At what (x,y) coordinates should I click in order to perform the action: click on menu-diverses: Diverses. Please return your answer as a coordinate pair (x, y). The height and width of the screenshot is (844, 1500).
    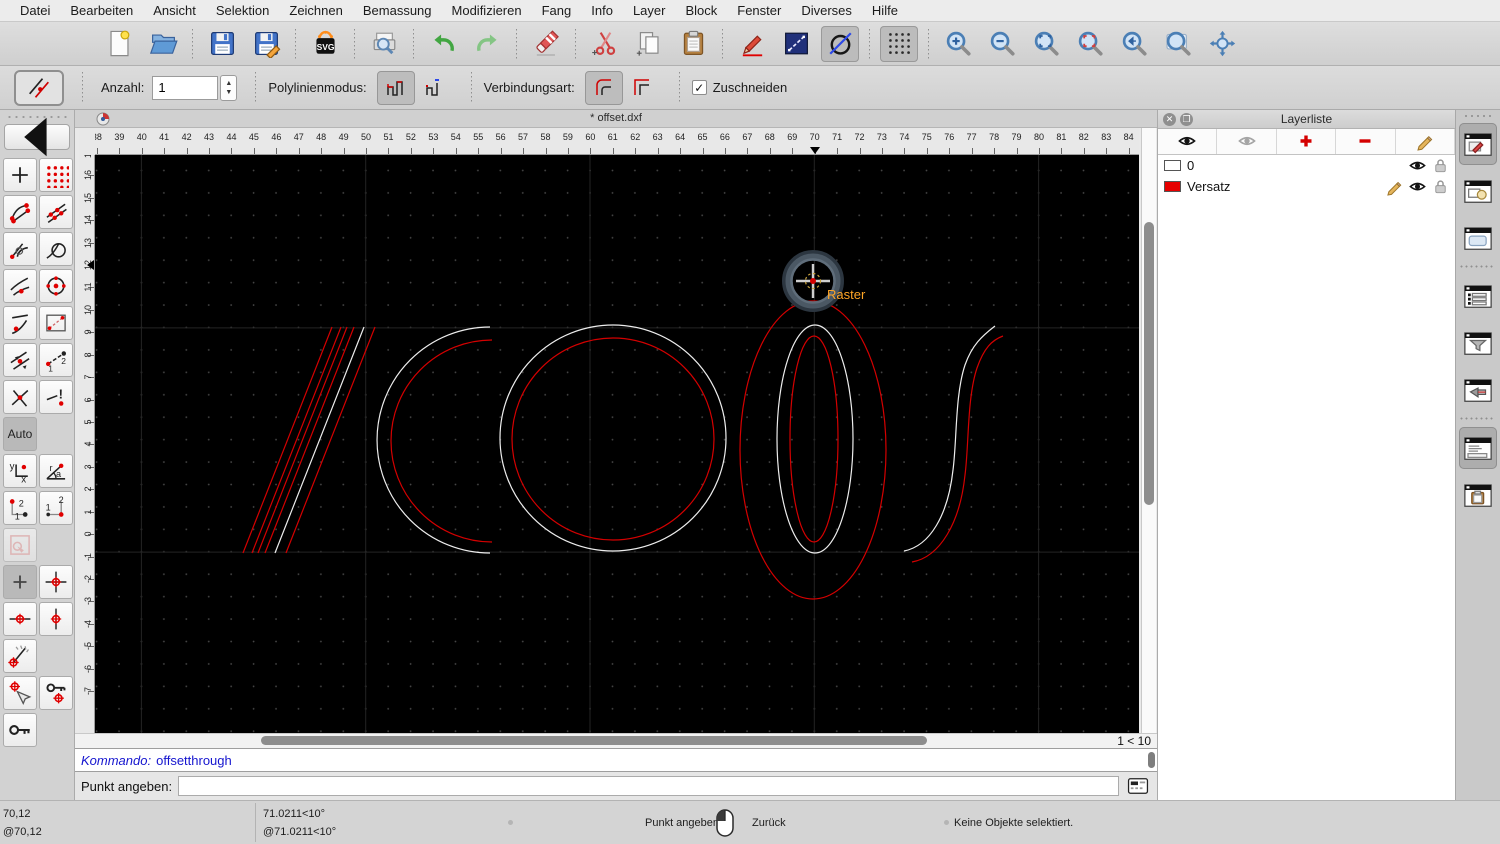
    Looking at the image, I should click on (826, 11).